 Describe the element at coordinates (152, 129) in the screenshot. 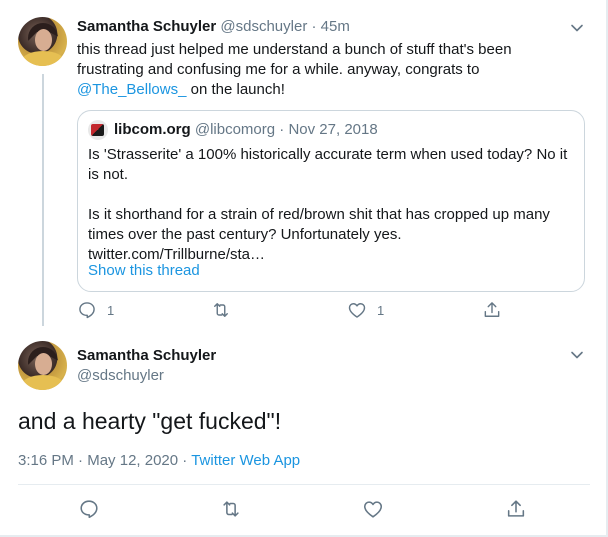

I see `quoted-display-name: libcom.org` at that location.